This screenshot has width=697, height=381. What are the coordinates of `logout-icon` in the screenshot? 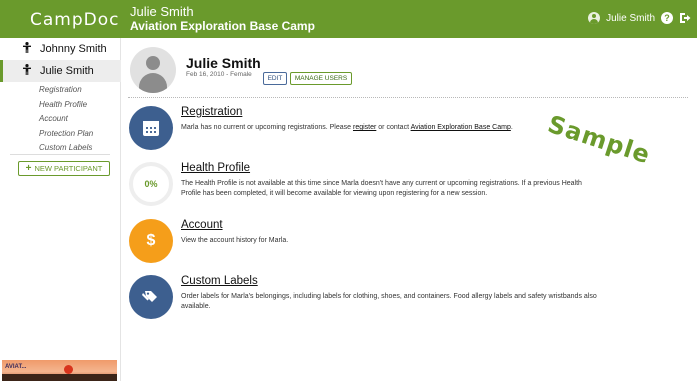 It's located at (685, 18).